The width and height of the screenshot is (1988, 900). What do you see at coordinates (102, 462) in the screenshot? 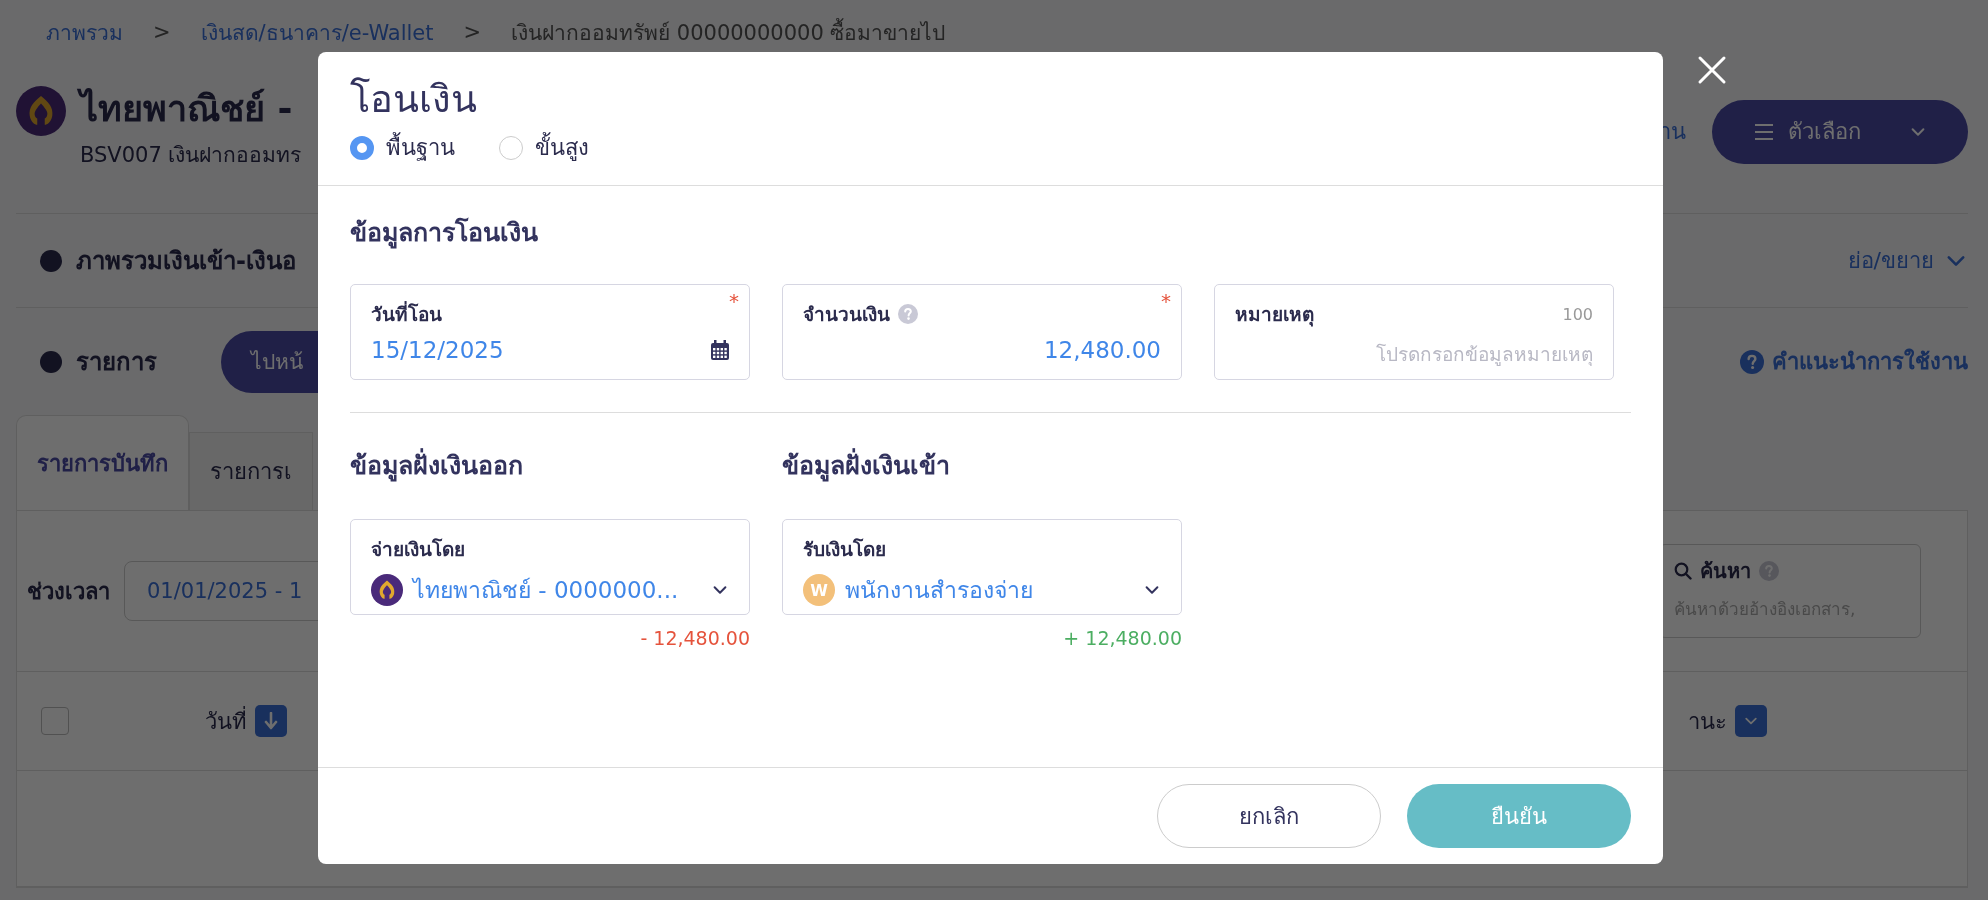
I see `tab: รายการบันทึก` at bounding box center [102, 462].